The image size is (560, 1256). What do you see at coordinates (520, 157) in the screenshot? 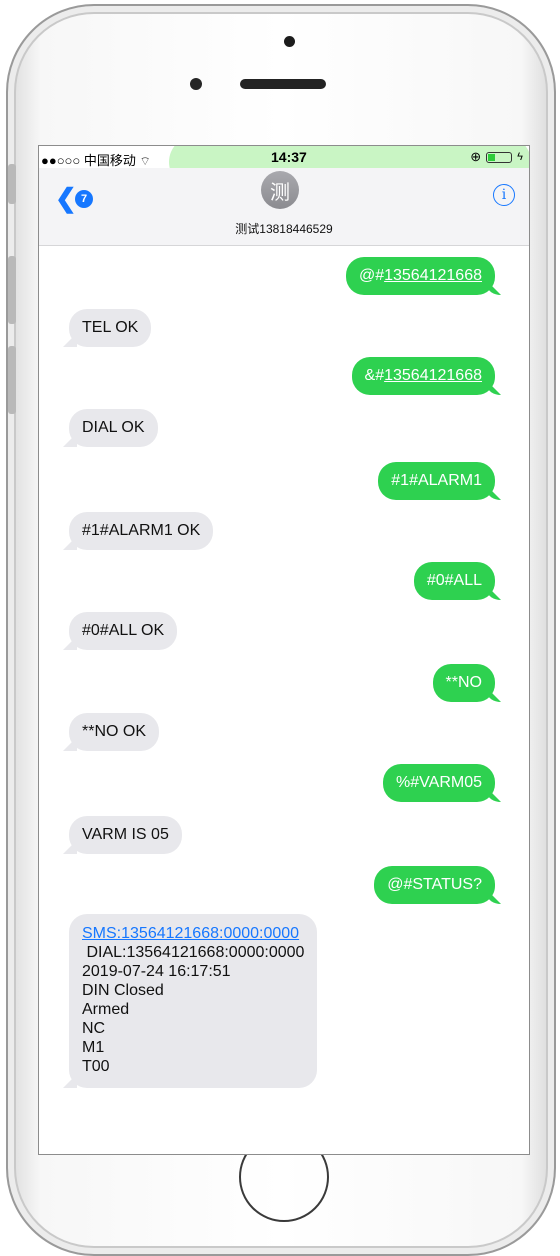
I see `charging-icon: ϟ` at bounding box center [520, 157].